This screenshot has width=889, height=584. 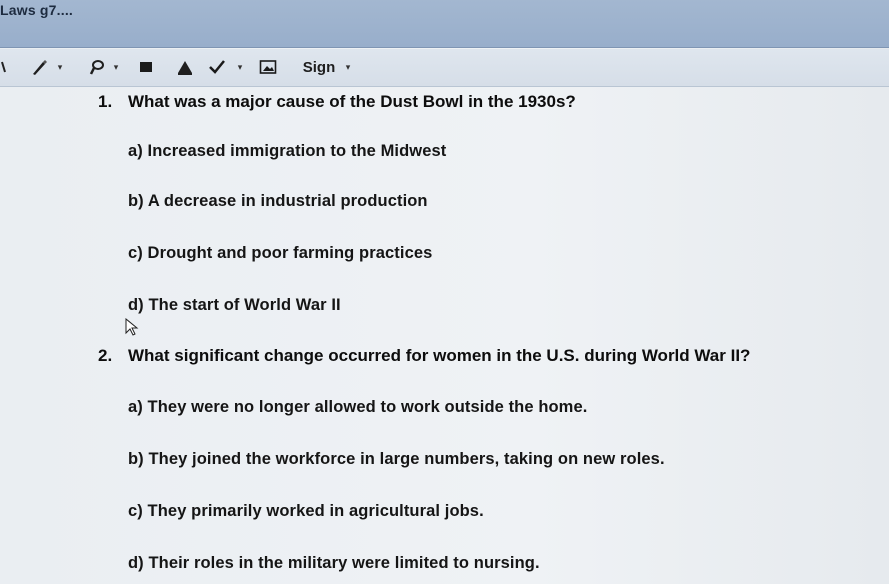 What do you see at coordinates (444, 68) in the screenshot?
I see `annotation-toolbar: ▾ ▾ ▾ Sign ▾` at bounding box center [444, 68].